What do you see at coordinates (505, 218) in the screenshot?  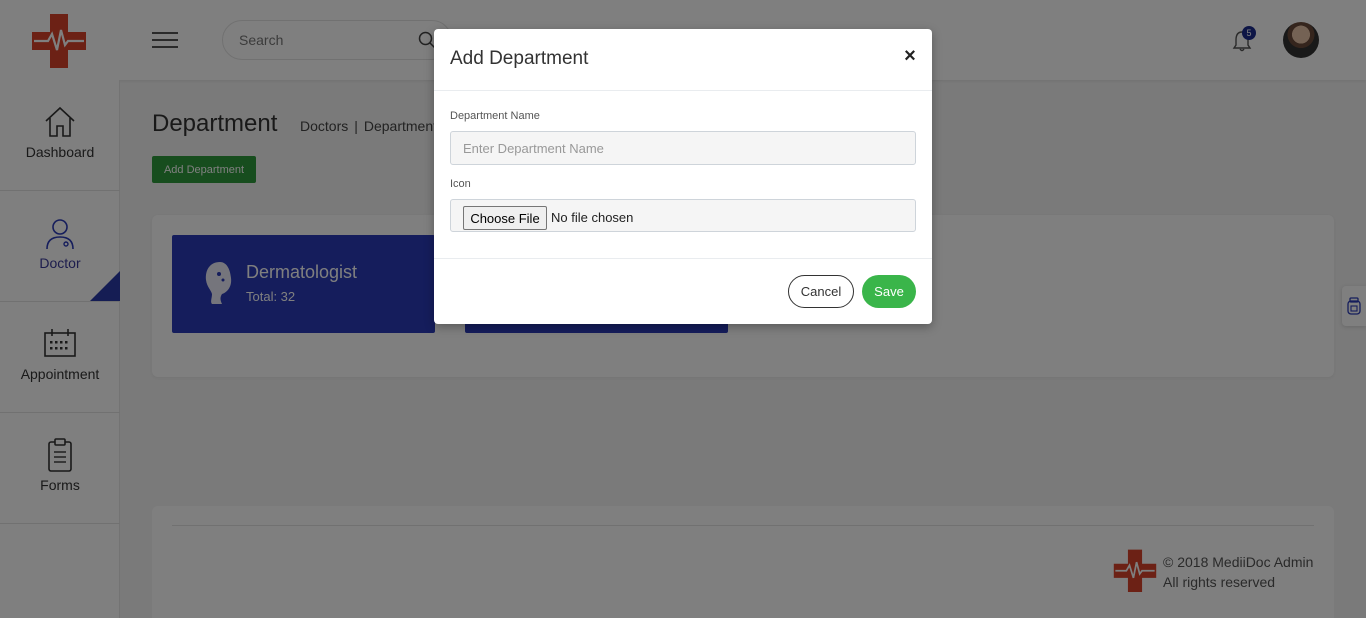 I see `choose-file-button: Choose File` at bounding box center [505, 218].